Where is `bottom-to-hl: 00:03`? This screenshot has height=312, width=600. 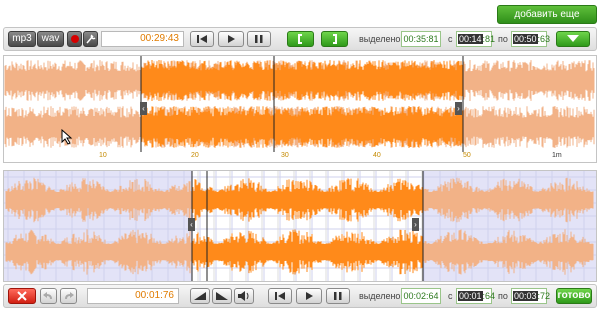 bottom-to-hl: 00:03 is located at coordinates (525, 296).